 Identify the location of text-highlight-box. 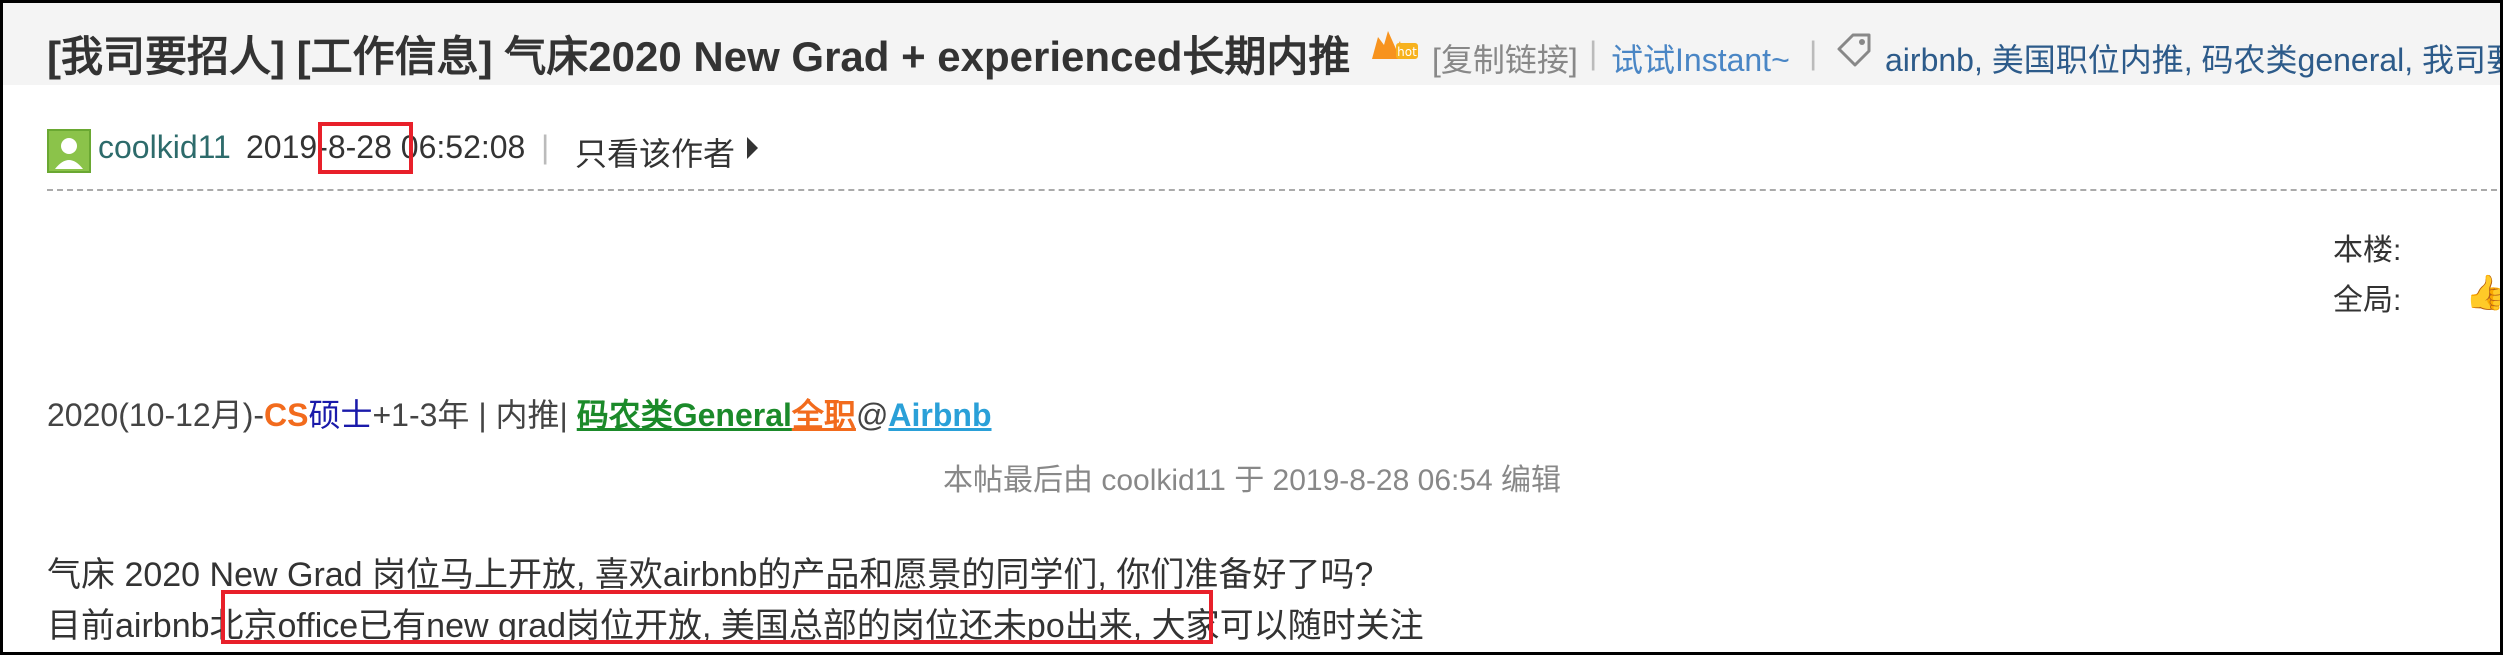
(717, 617).